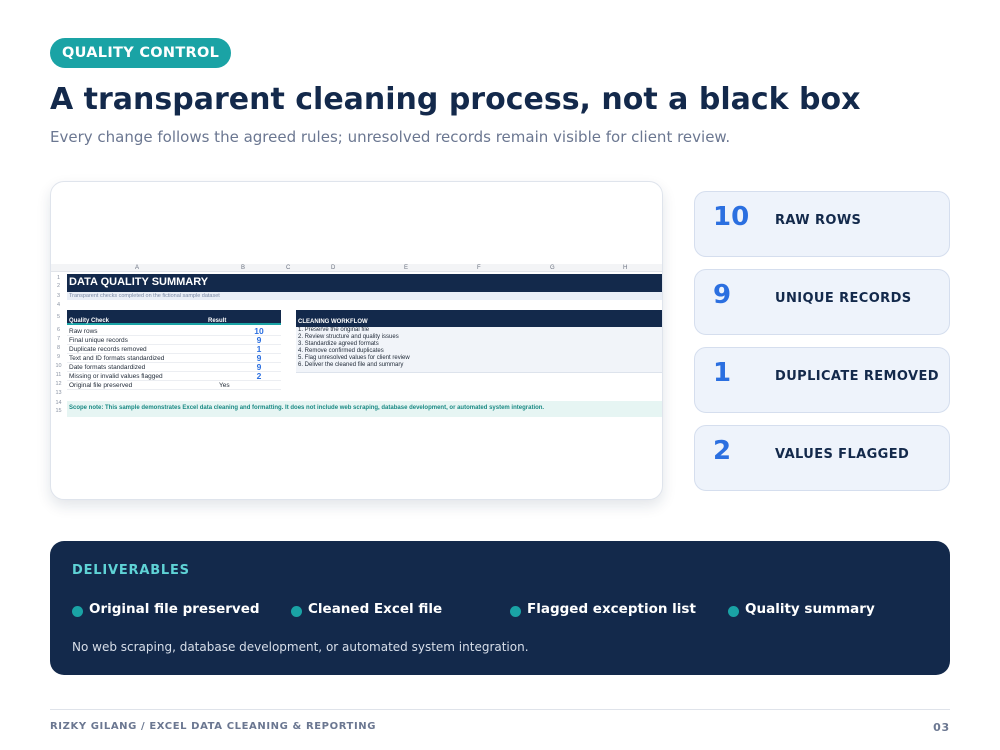 Image resolution: width=1000 pixels, height=750 pixels. What do you see at coordinates (58, 366) in the screenshot?
I see `row-number: 10` at bounding box center [58, 366].